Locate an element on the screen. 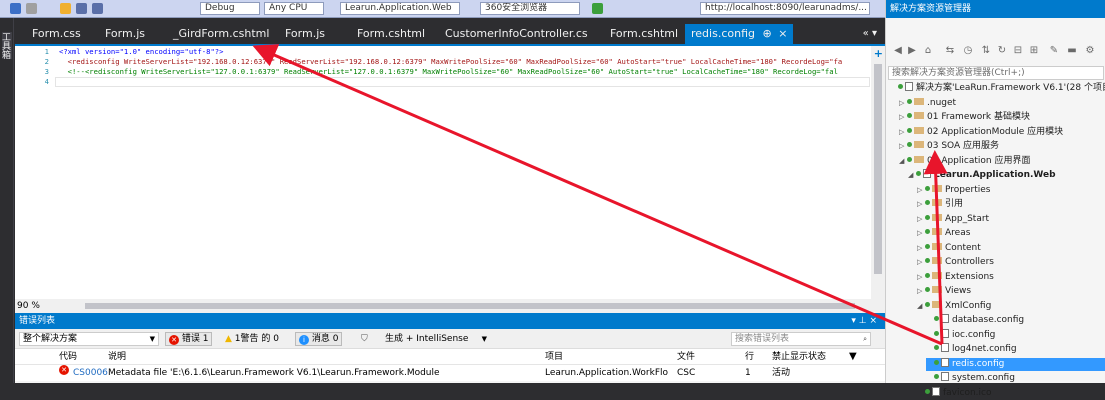  tree-node-01-framework: ▷ 01 Framework 基础模块 is located at coordinates (1002, 117).